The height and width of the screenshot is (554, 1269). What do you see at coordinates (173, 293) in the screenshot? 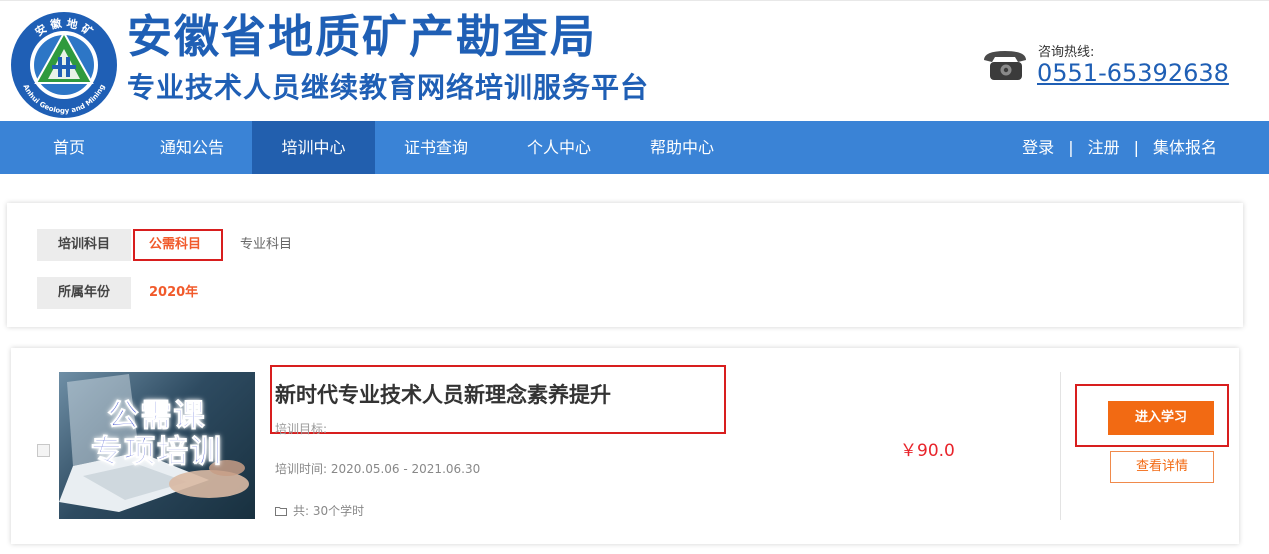
I see `year-option-2020: 2020年` at bounding box center [173, 293].